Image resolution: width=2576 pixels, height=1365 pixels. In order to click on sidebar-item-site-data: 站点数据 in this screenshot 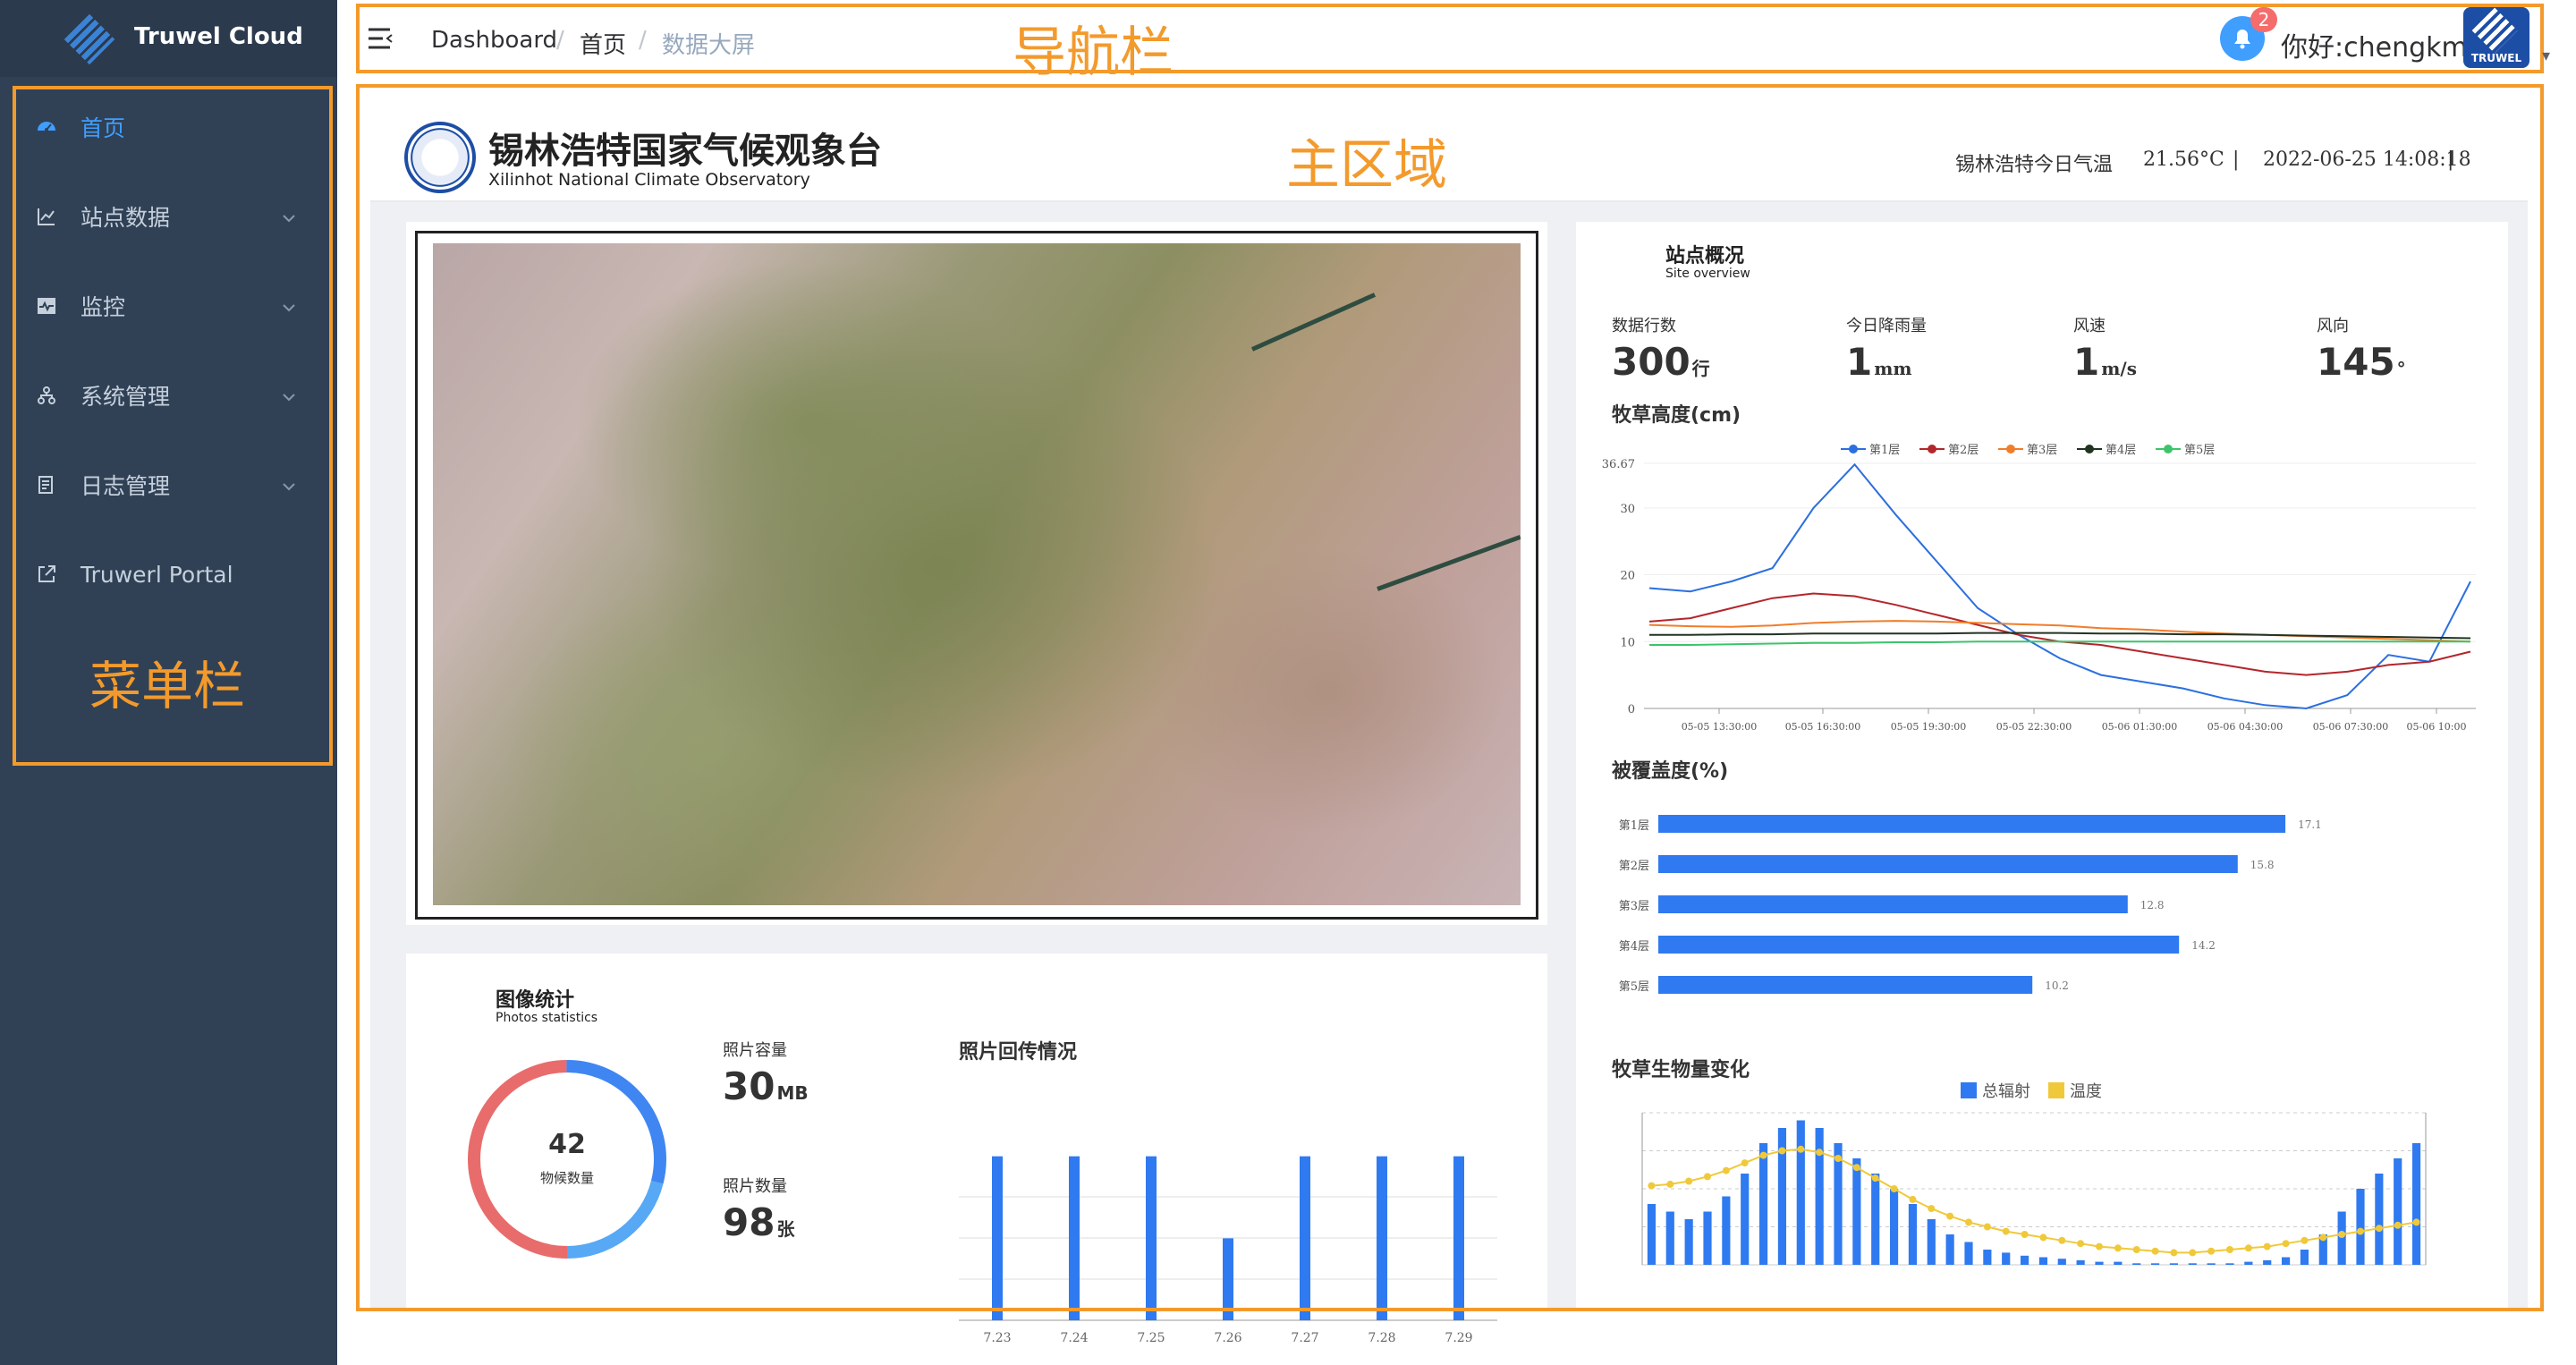, I will do `click(170, 216)`.